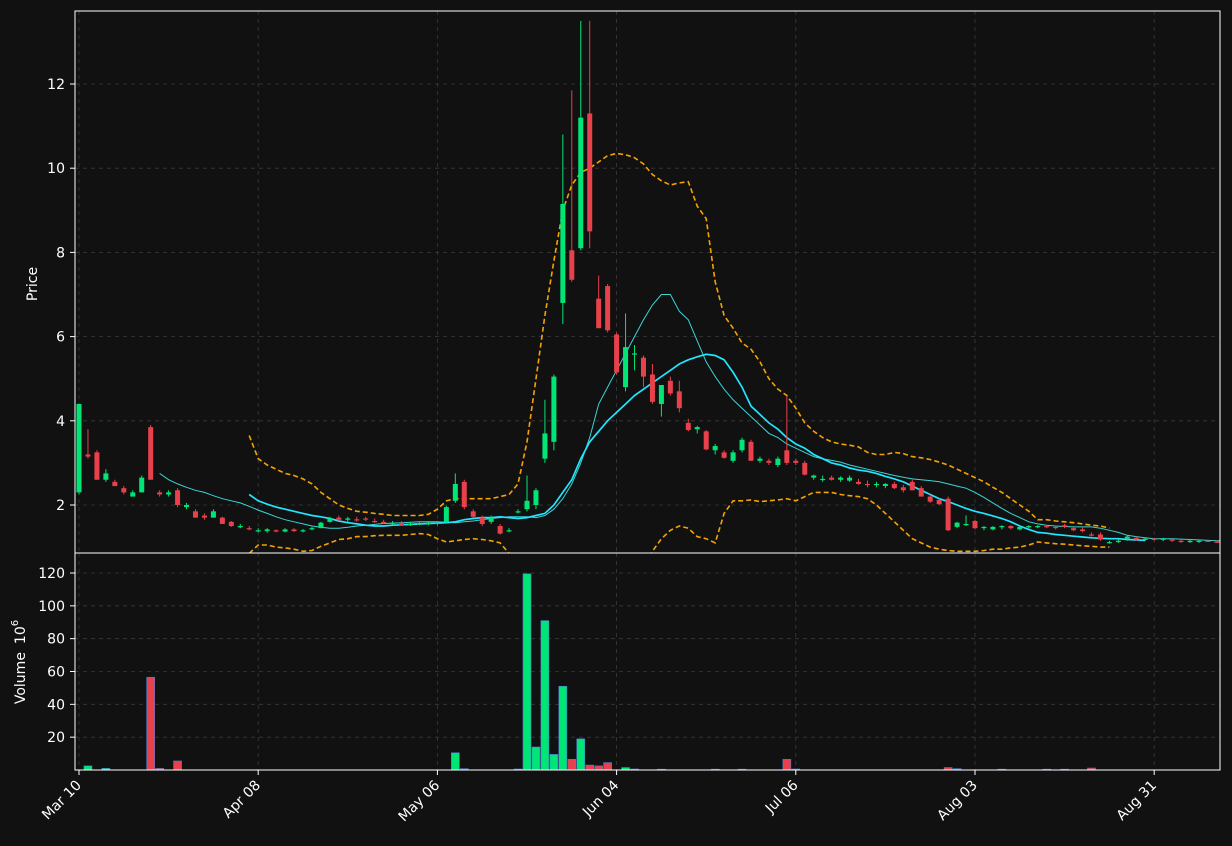 The width and height of the screenshot is (1232, 846). I want to click on price-y-tick-label: 10, so click(56, 169).